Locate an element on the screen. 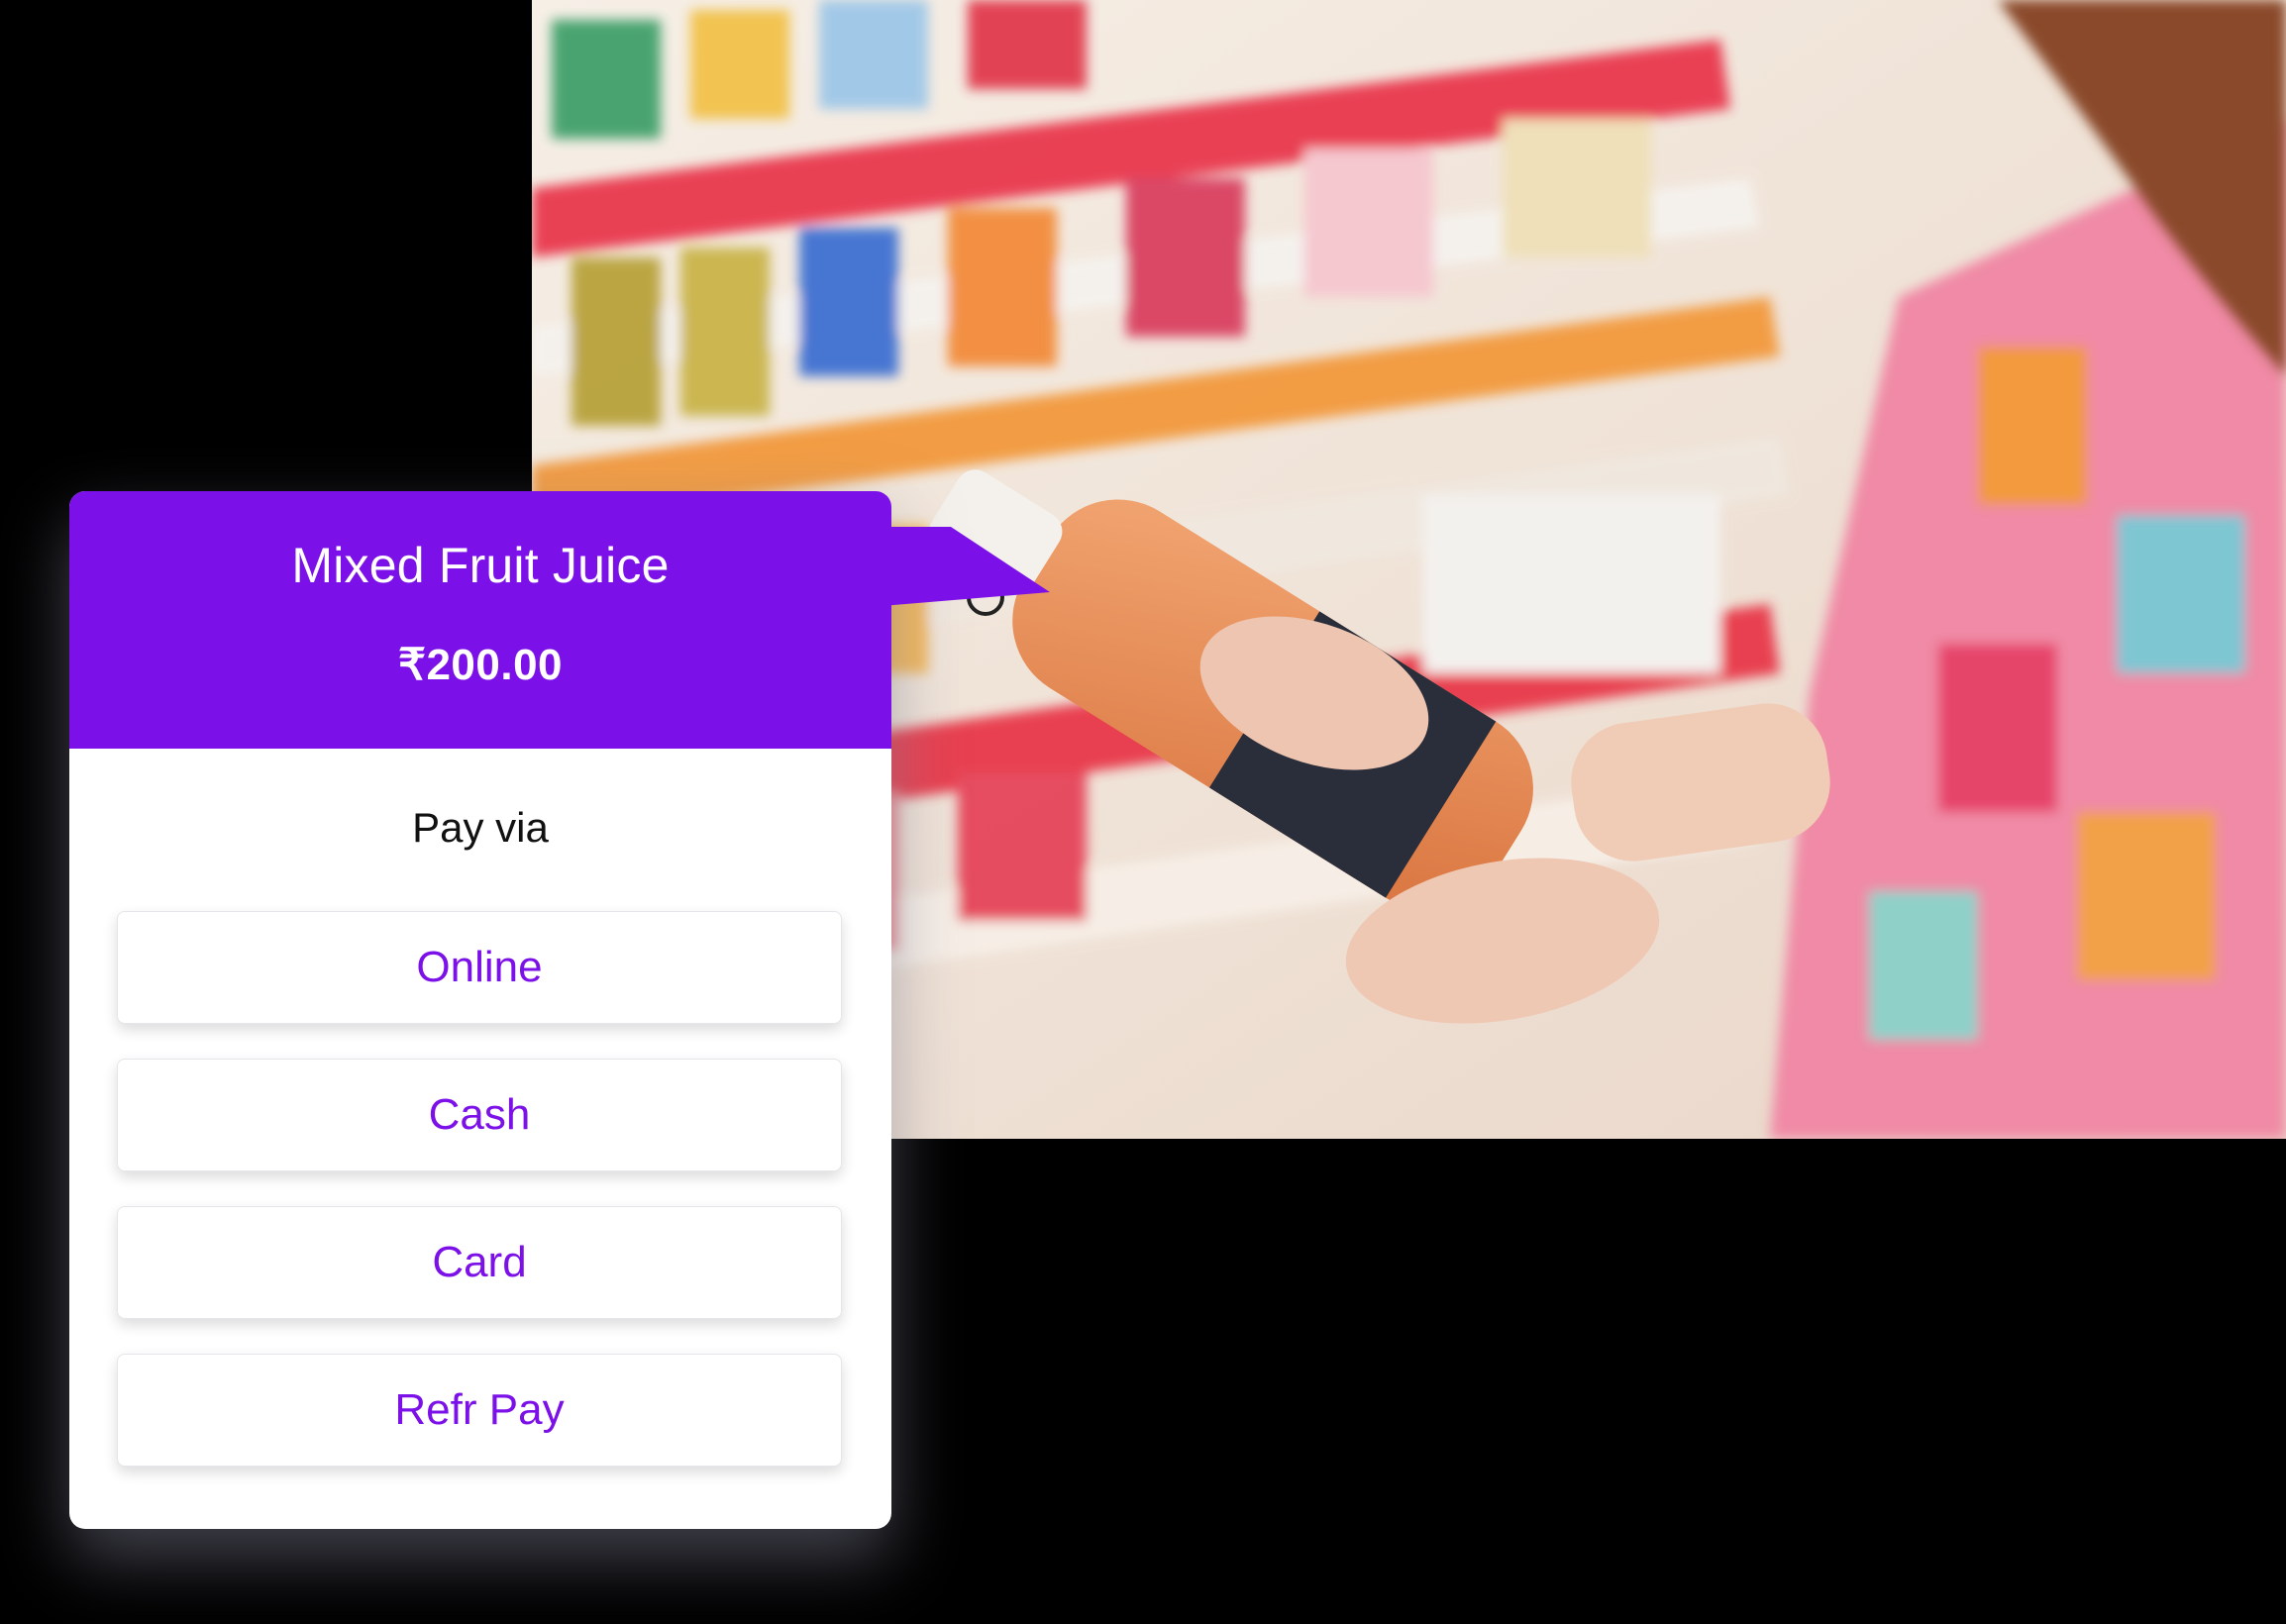 The image size is (2286, 1624). pay-cash-button: Cash is located at coordinates (479, 1115).